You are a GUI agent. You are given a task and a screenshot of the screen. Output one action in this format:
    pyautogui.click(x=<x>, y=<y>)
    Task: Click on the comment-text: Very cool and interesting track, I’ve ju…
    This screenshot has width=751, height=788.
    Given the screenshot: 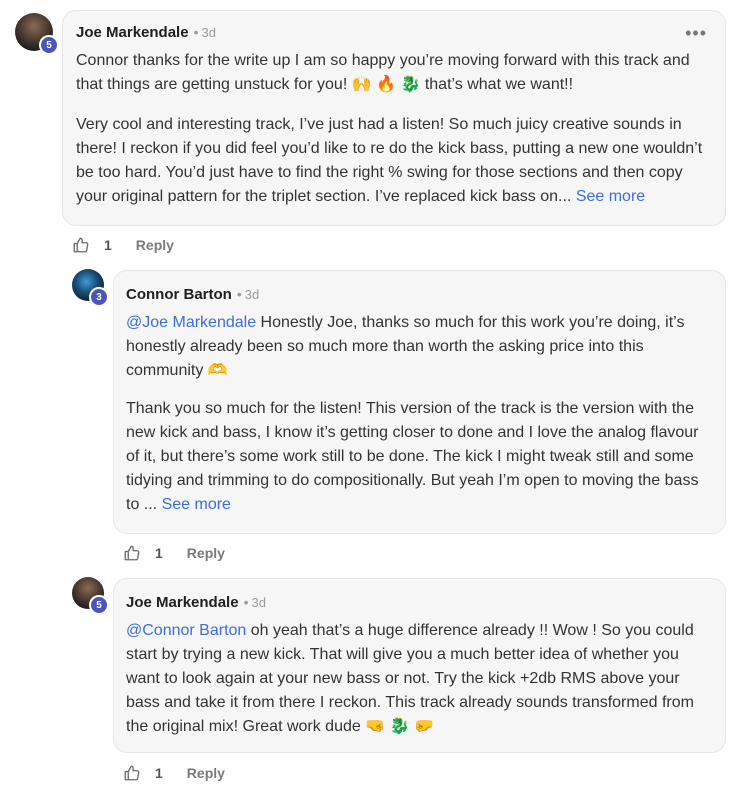 What is the action you would take?
    pyautogui.click(x=396, y=161)
    